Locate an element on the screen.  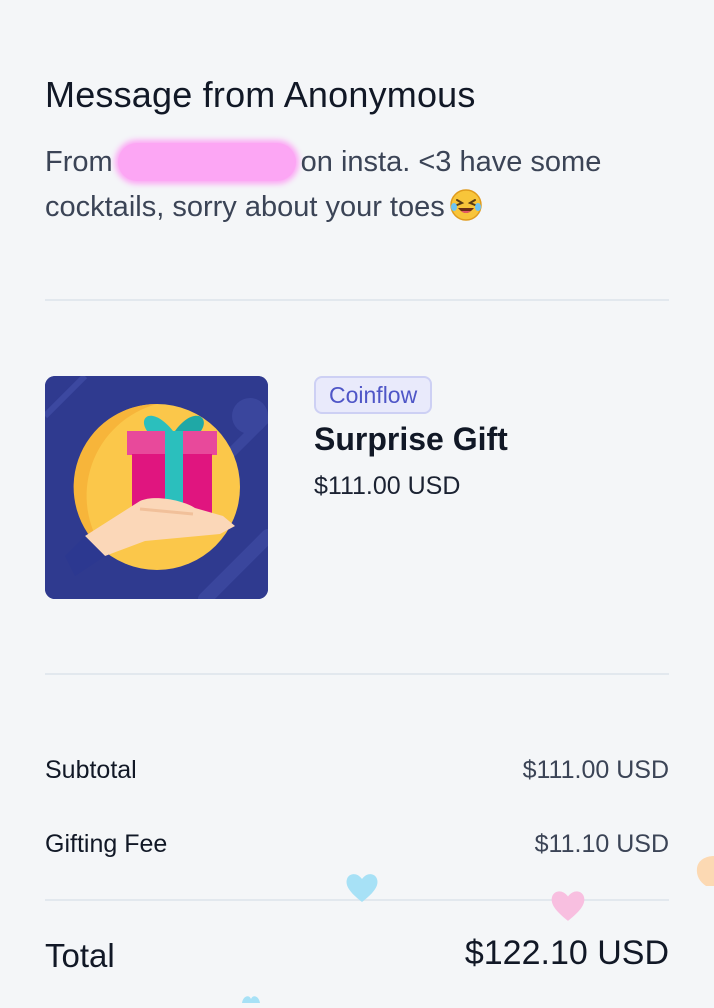
subtotal-value: $111.00 USD is located at coordinates (595, 770).